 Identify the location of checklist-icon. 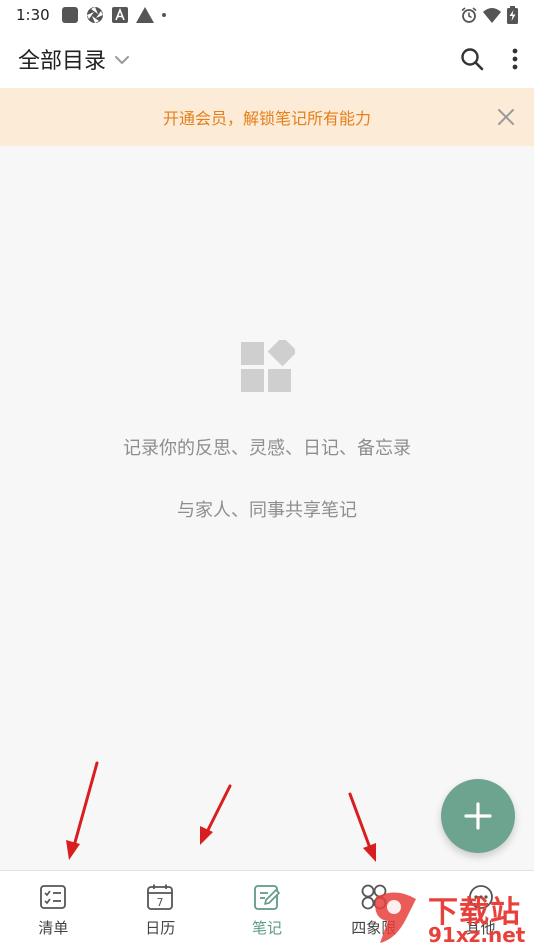
(53, 897).